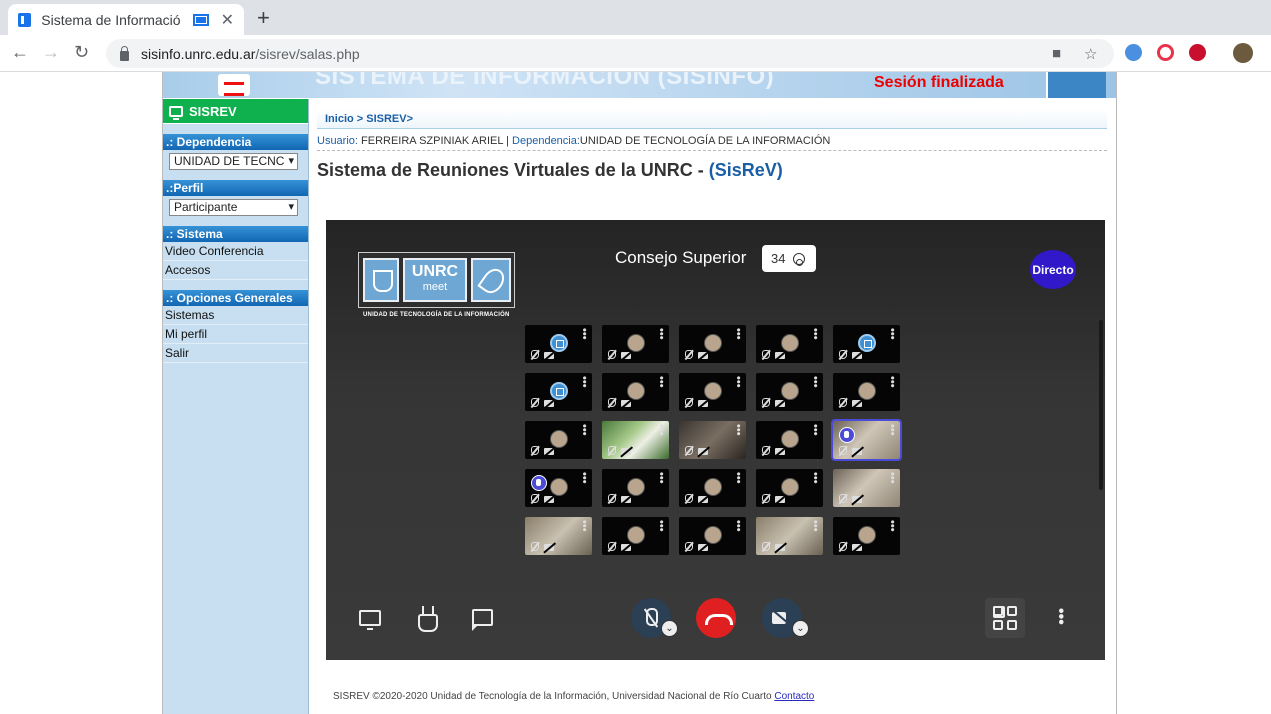  I want to click on sidebar-item-video-conferencia: Video Conferencia, so click(235, 251).